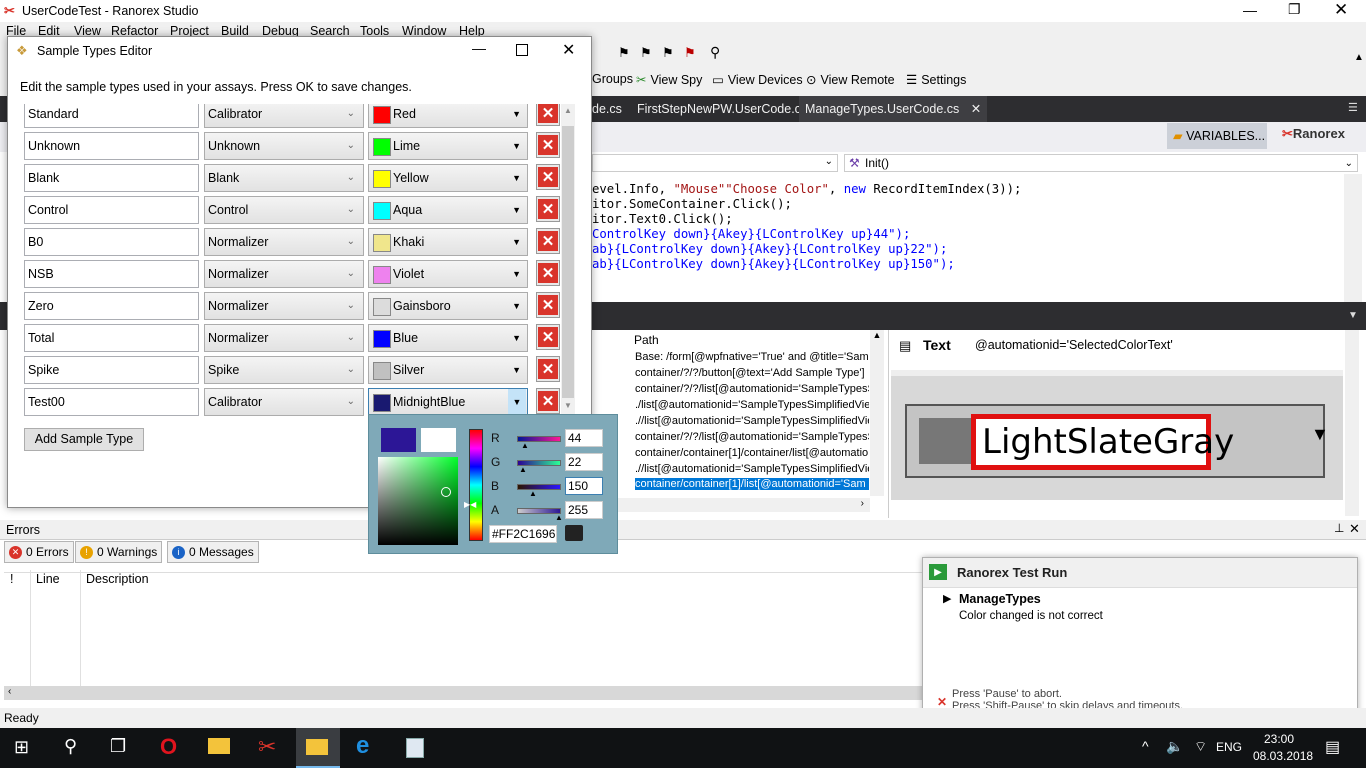  I want to click on maximize-button, so click(522, 50).